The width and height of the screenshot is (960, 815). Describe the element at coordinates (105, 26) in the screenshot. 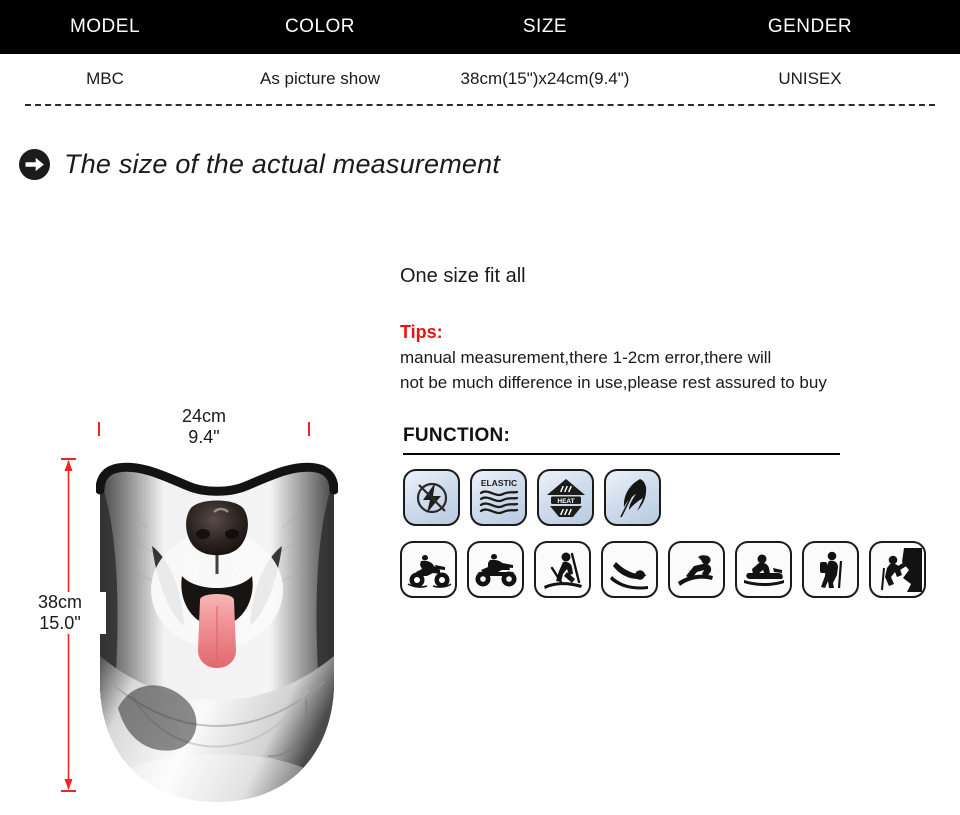

I see `spec-header-model: MODEL` at that location.